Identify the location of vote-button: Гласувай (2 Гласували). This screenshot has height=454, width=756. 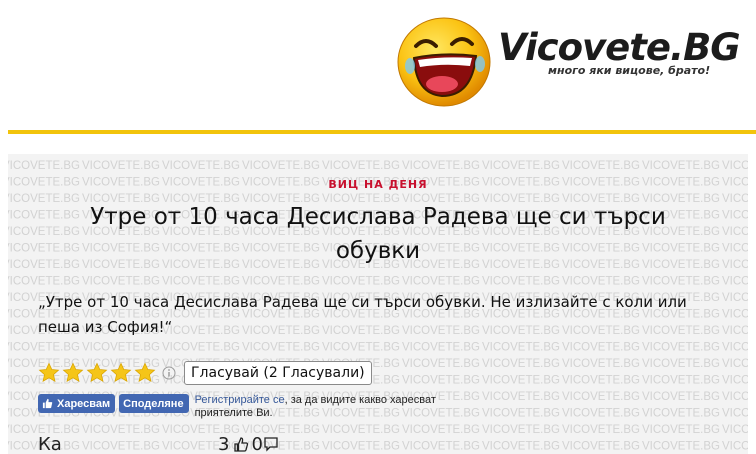
(278, 373).